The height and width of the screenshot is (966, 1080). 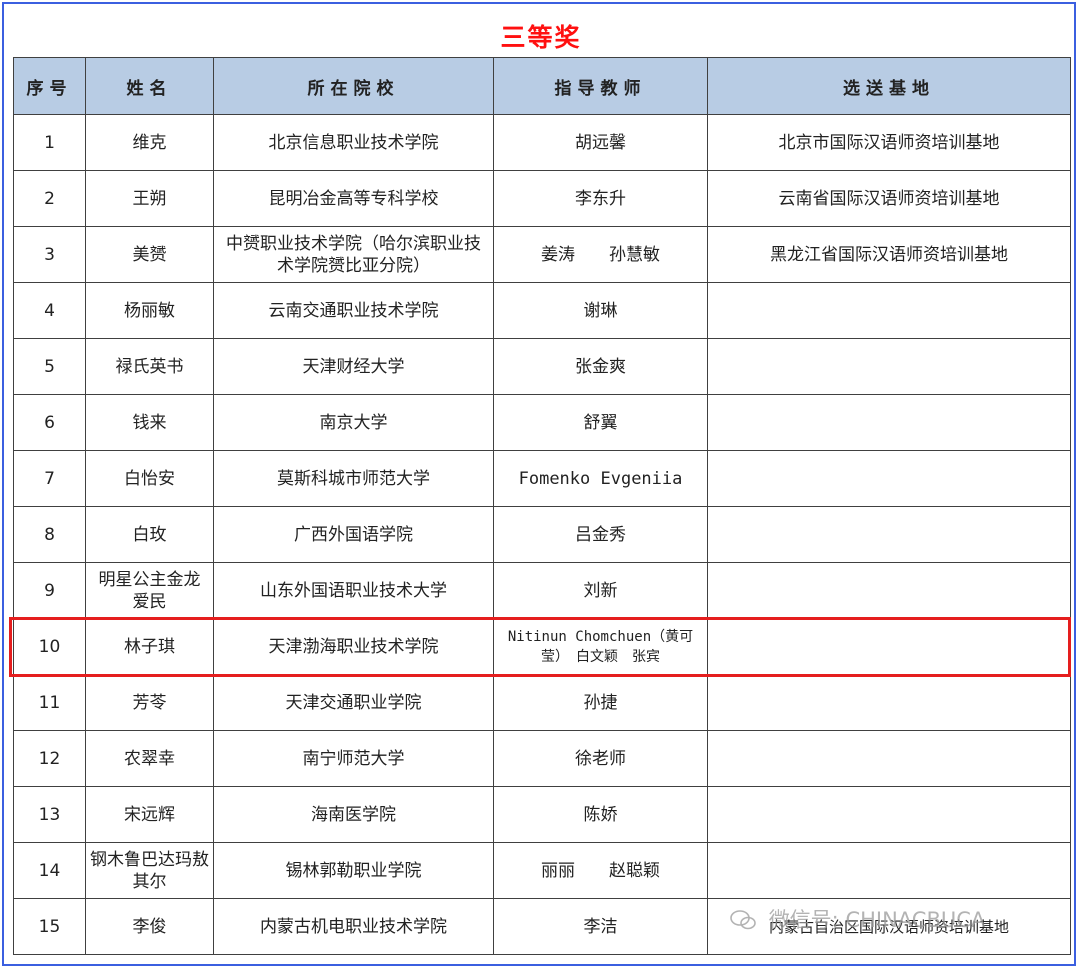 What do you see at coordinates (353, 534) in the screenshot?
I see `school-name: 广西外国语学院` at bounding box center [353, 534].